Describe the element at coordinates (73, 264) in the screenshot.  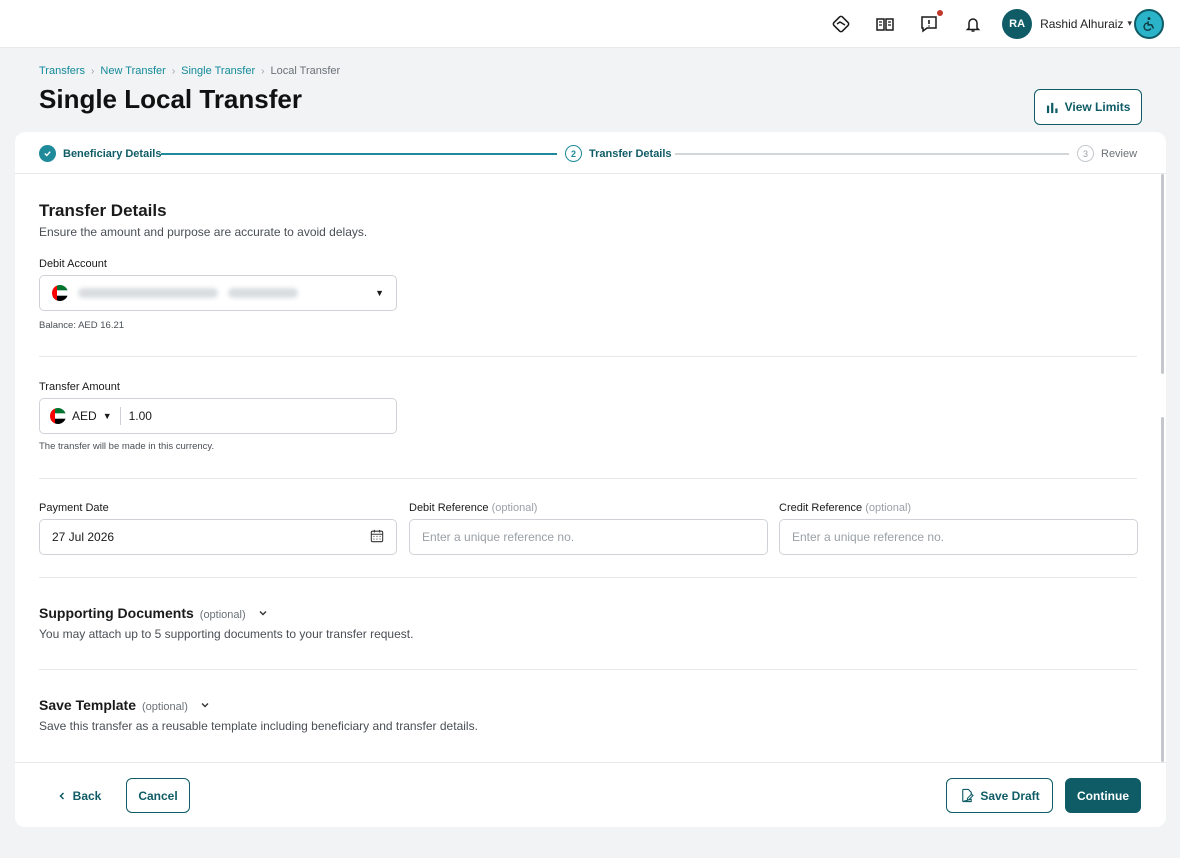
I see `debit-account-label: Debit Account` at that location.